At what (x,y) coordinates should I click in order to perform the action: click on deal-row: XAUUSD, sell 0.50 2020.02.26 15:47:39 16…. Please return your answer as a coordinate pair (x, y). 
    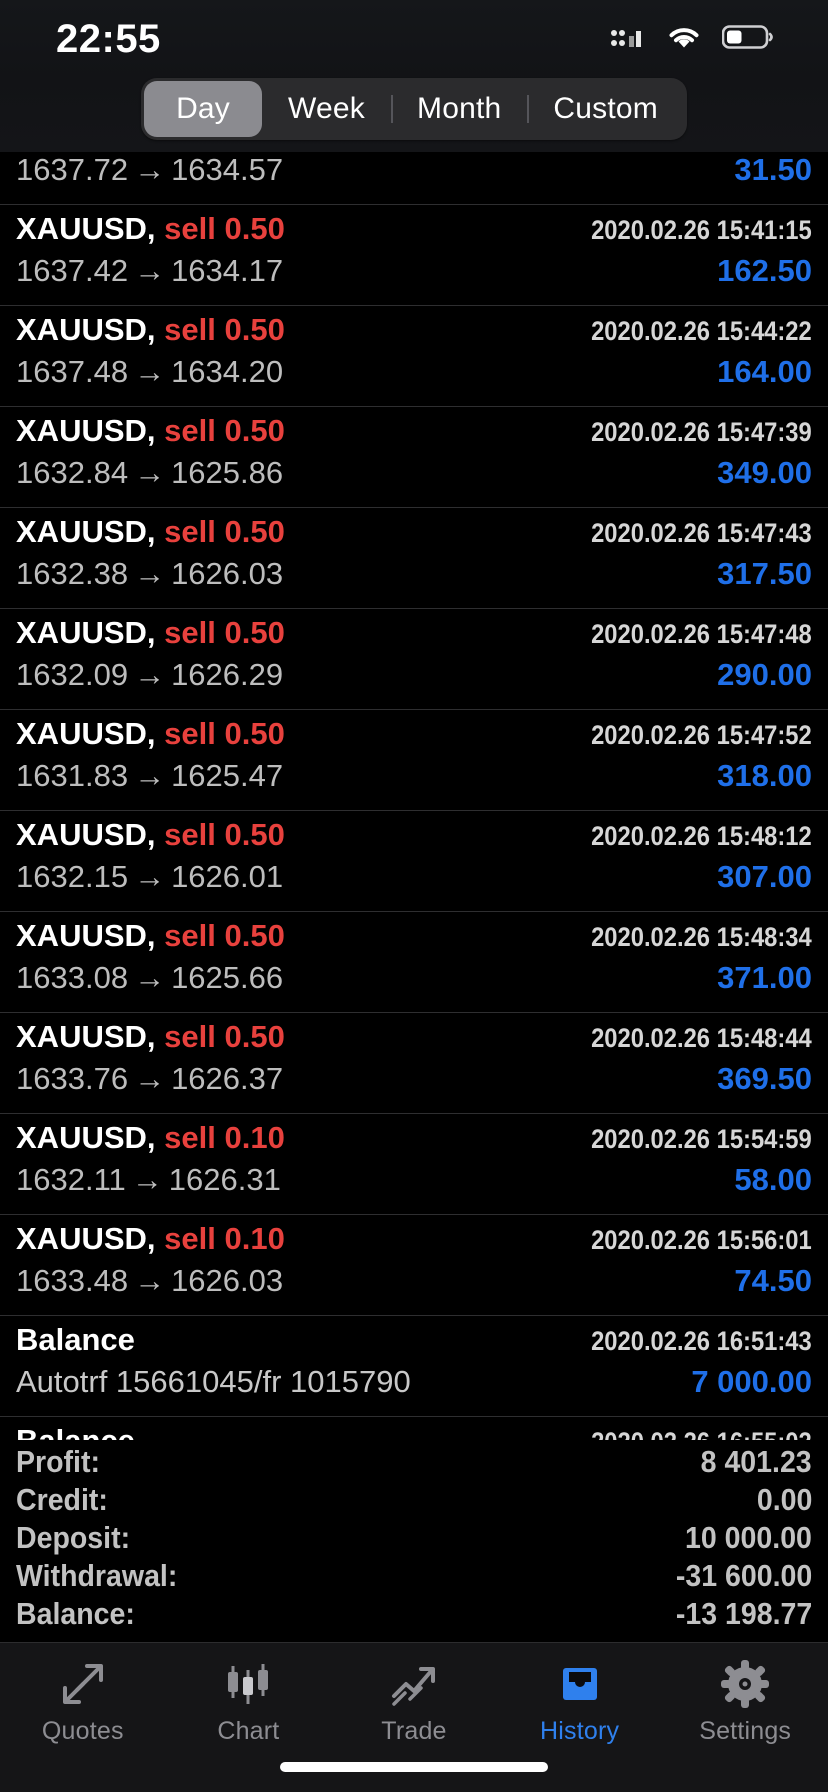
    Looking at the image, I should click on (414, 457).